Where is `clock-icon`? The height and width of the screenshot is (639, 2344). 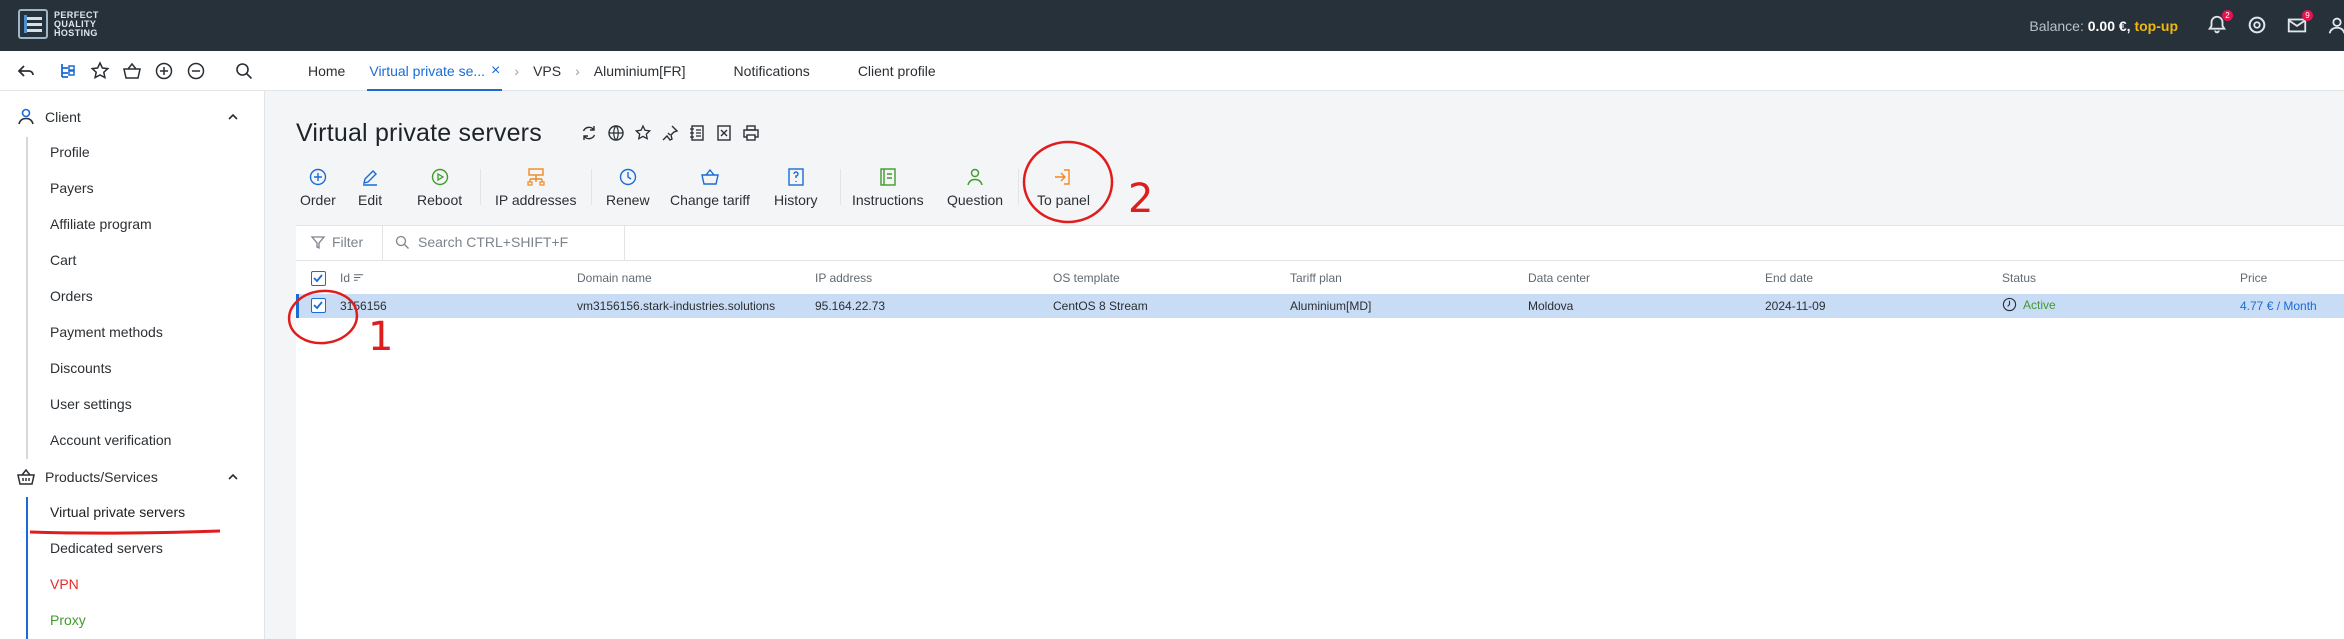
clock-icon is located at coordinates (627, 177).